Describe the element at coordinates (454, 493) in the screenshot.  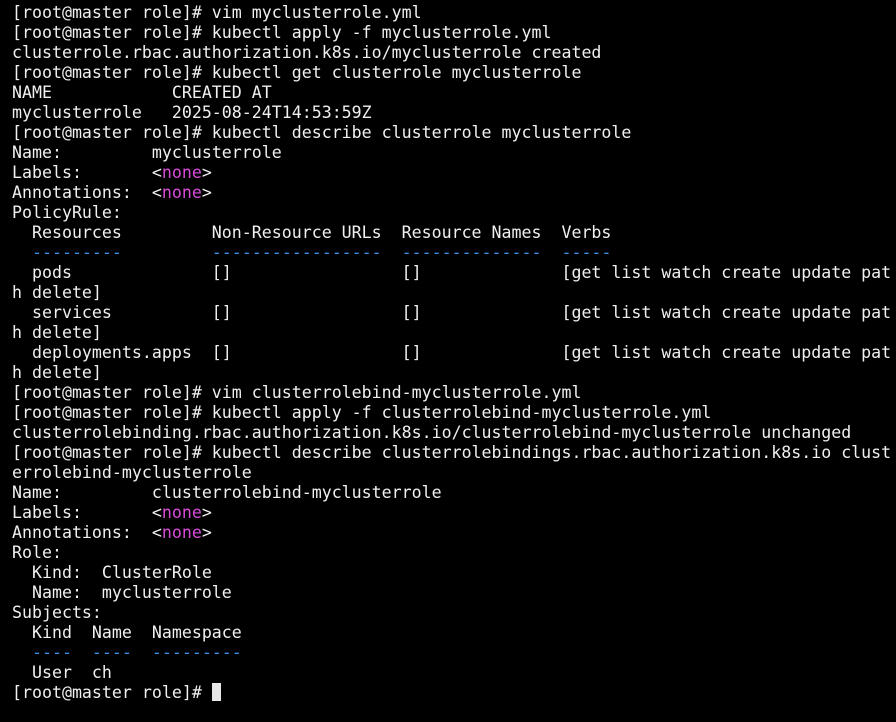
I see `terminal-line: Name: clusterrolebind-myclusterrole` at that location.